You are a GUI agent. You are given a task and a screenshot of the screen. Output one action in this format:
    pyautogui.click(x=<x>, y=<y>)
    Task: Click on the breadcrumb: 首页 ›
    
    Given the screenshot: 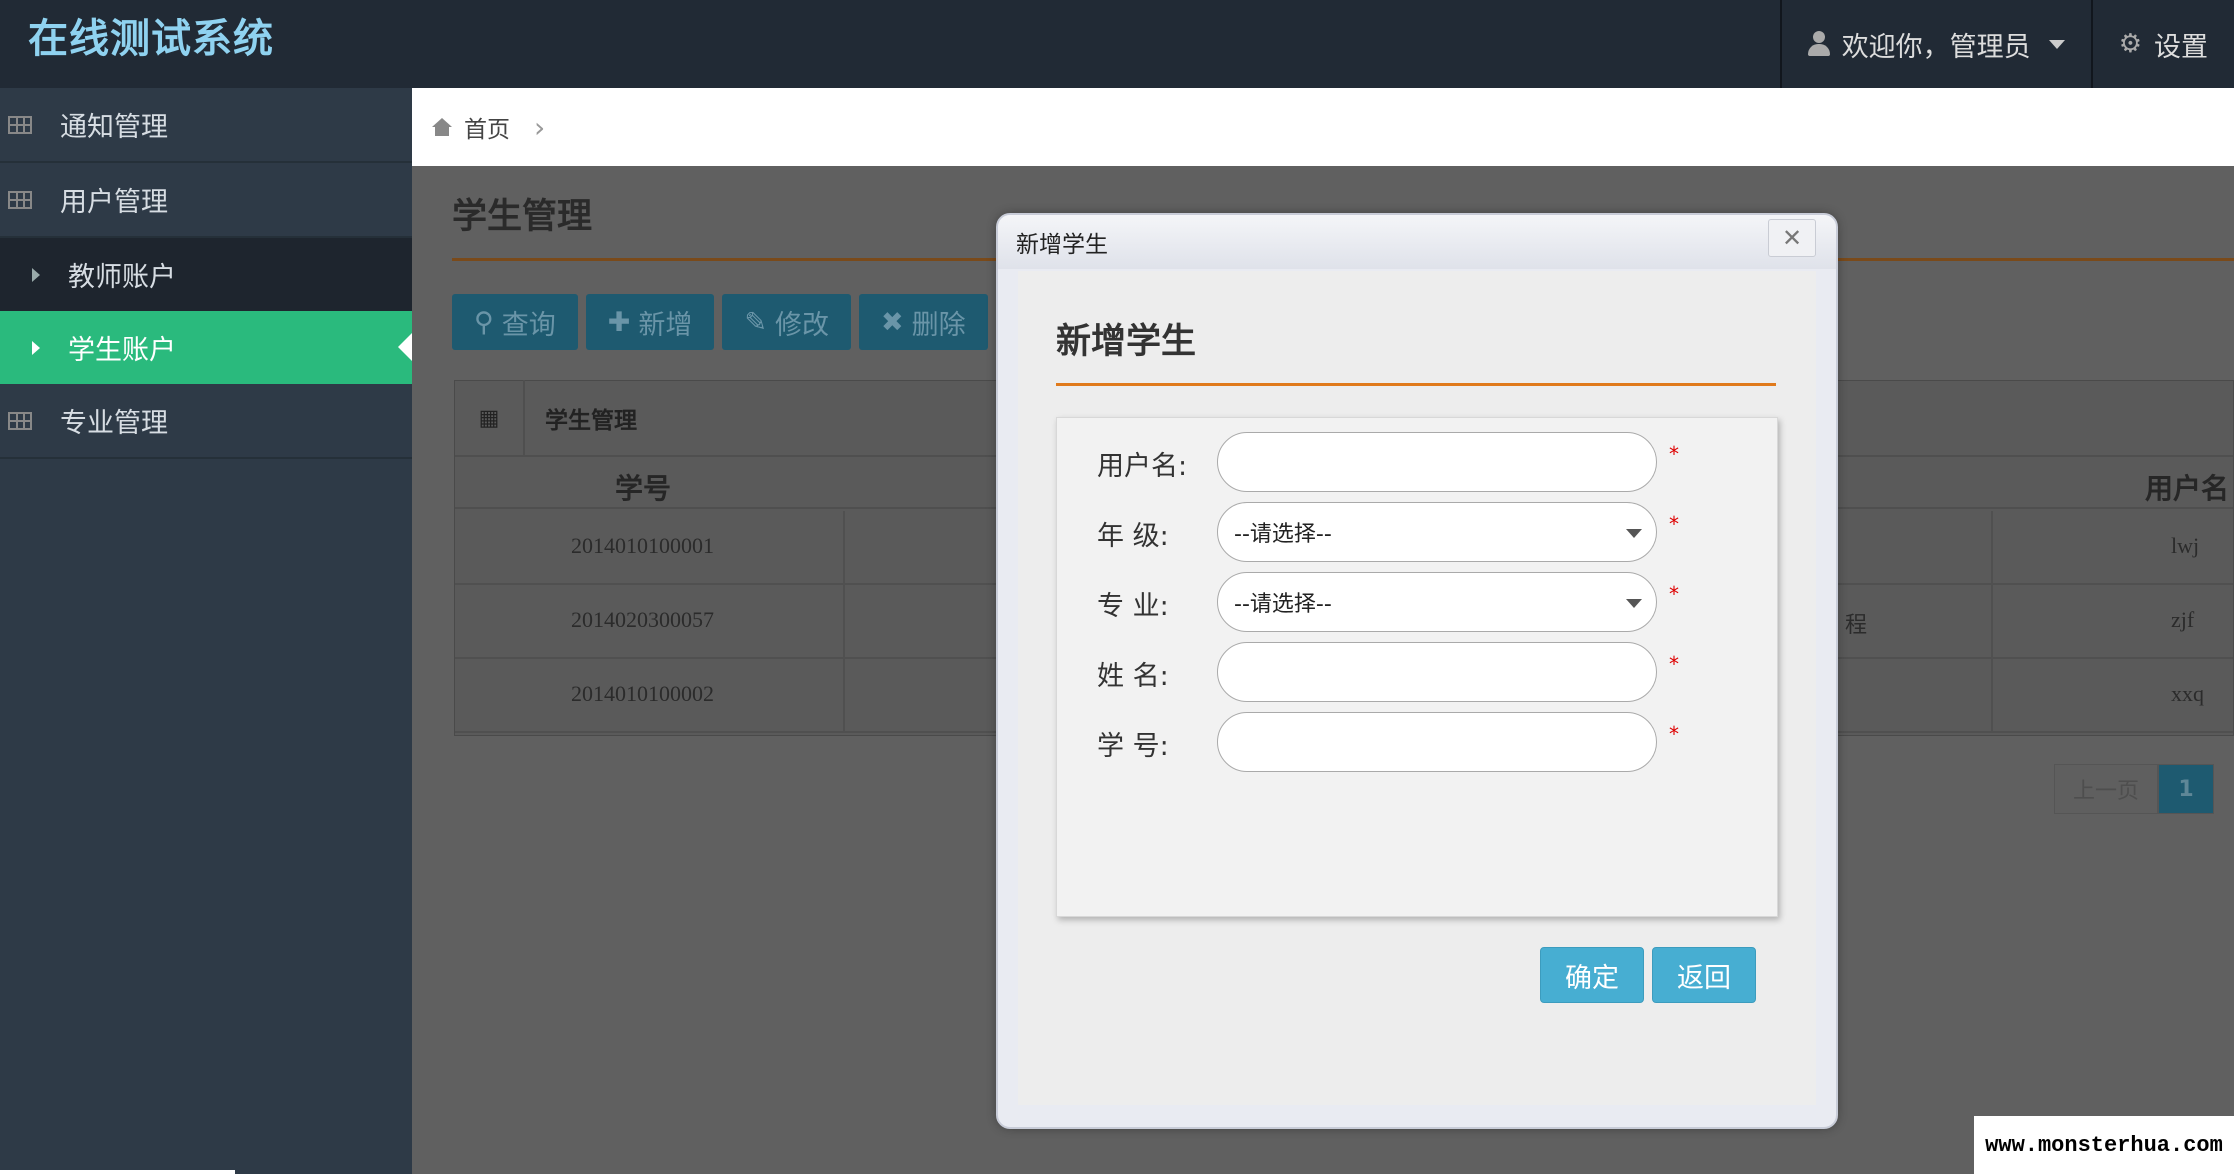 What is the action you would take?
    pyautogui.click(x=1323, y=127)
    